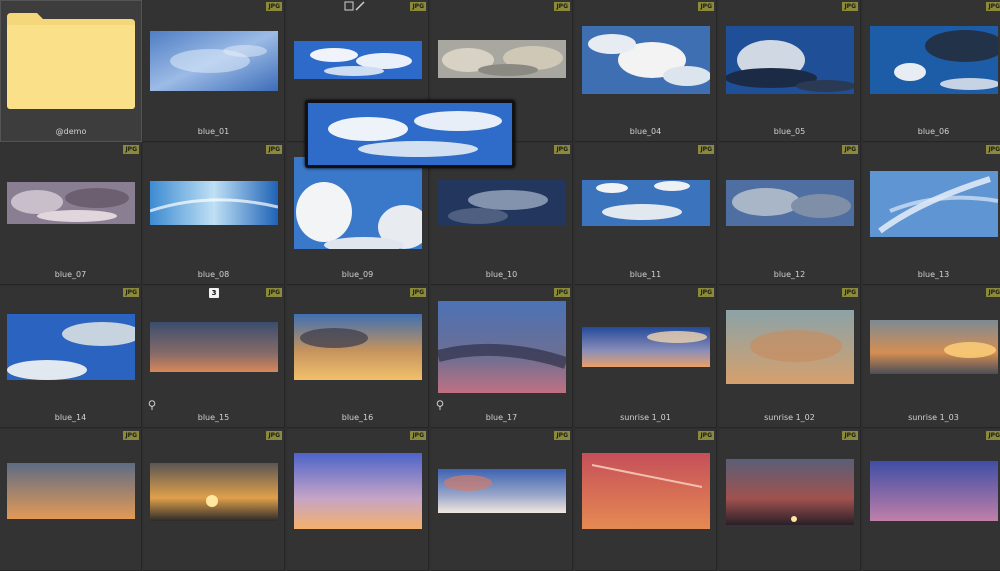 This screenshot has width=1000, height=571. What do you see at coordinates (213, 417) in the screenshot?
I see `thumbnail-label: blue_15` at bounding box center [213, 417].